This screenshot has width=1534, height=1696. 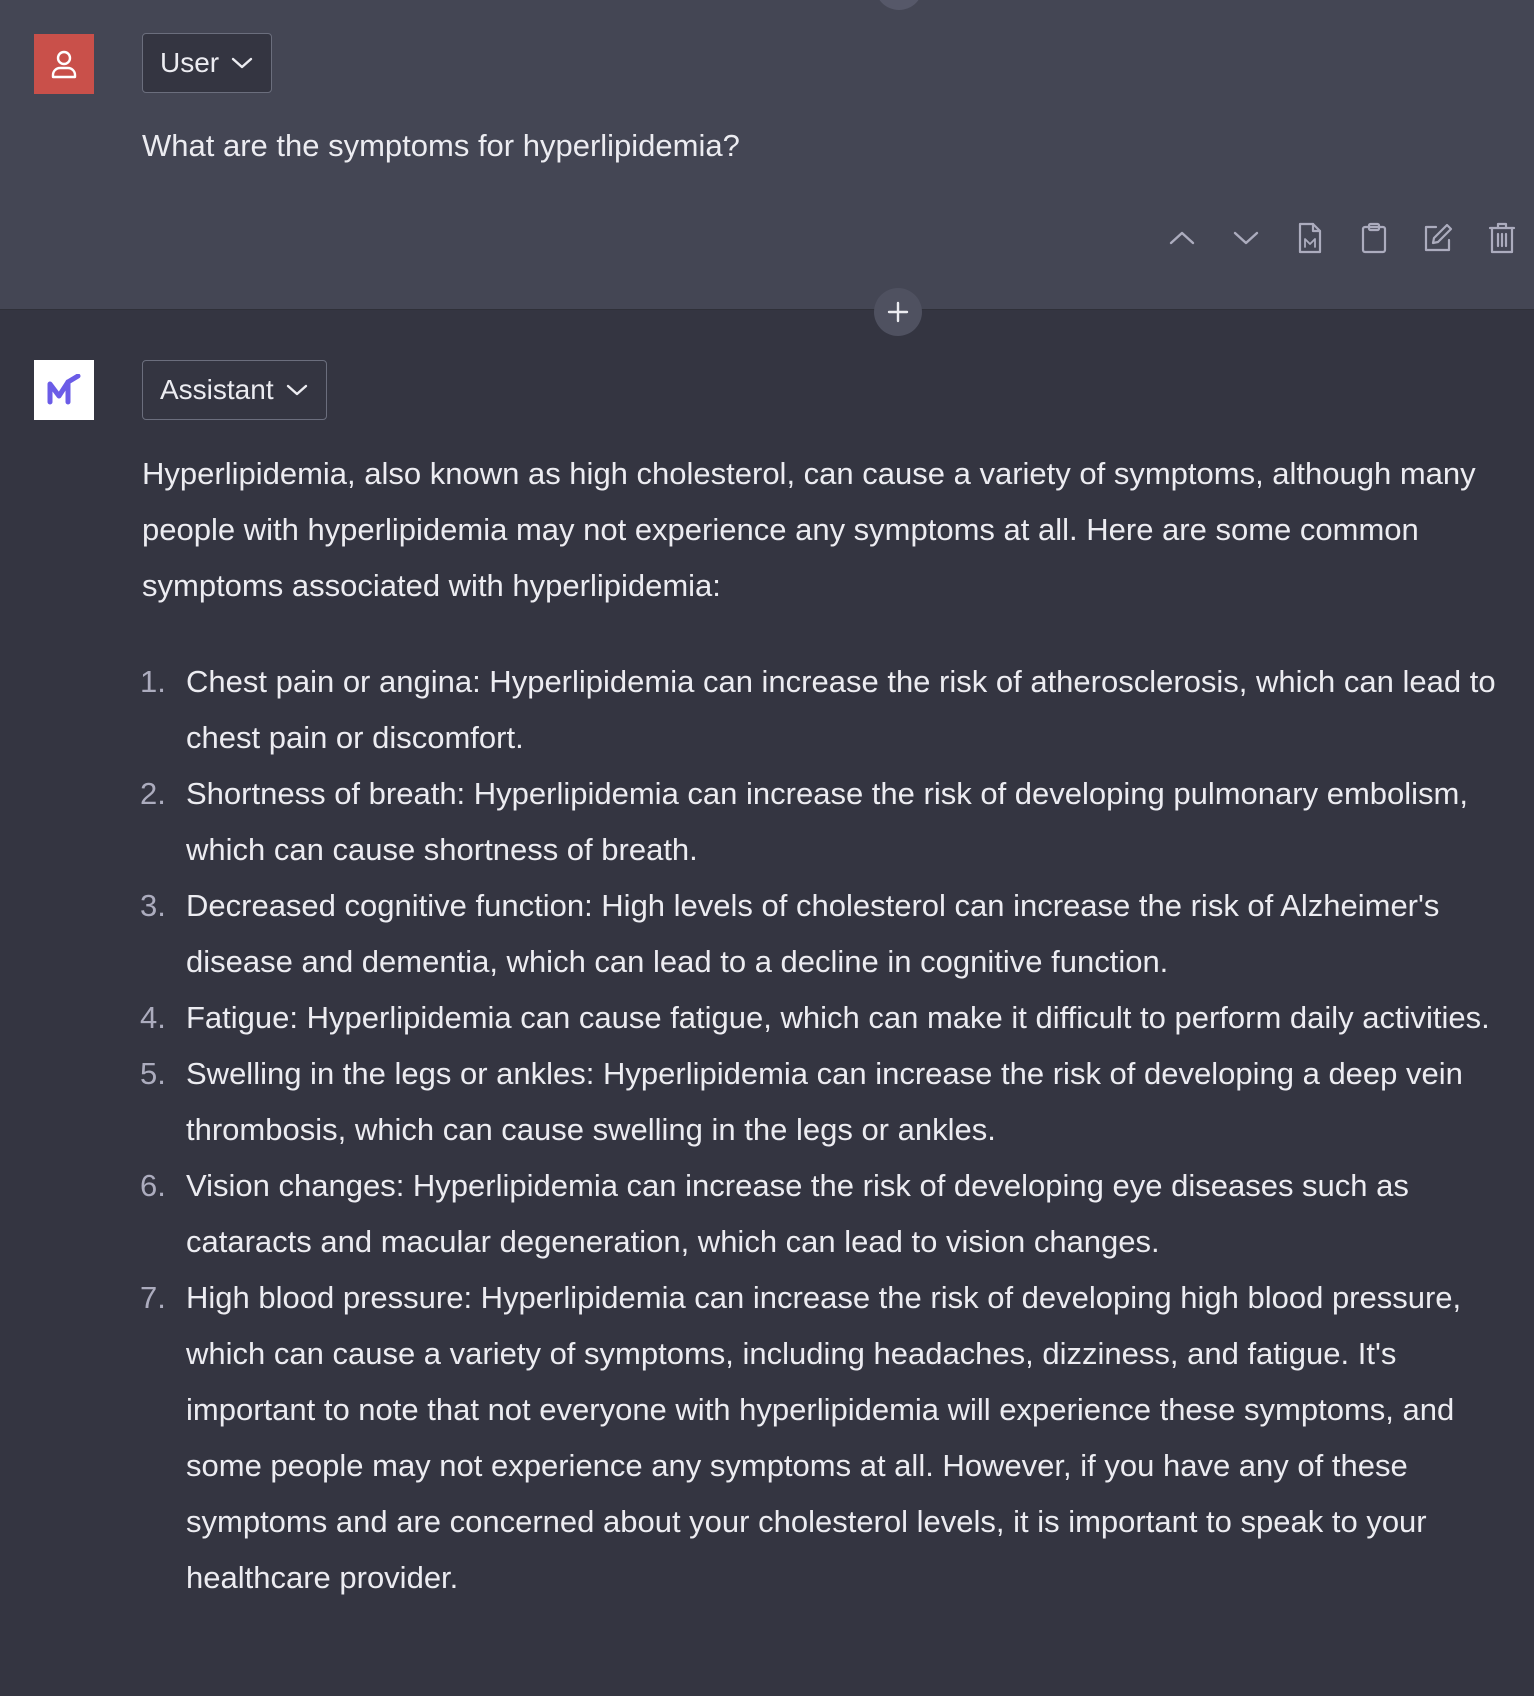 I want to click on user-role-label: User, so click(x=190, y=62).